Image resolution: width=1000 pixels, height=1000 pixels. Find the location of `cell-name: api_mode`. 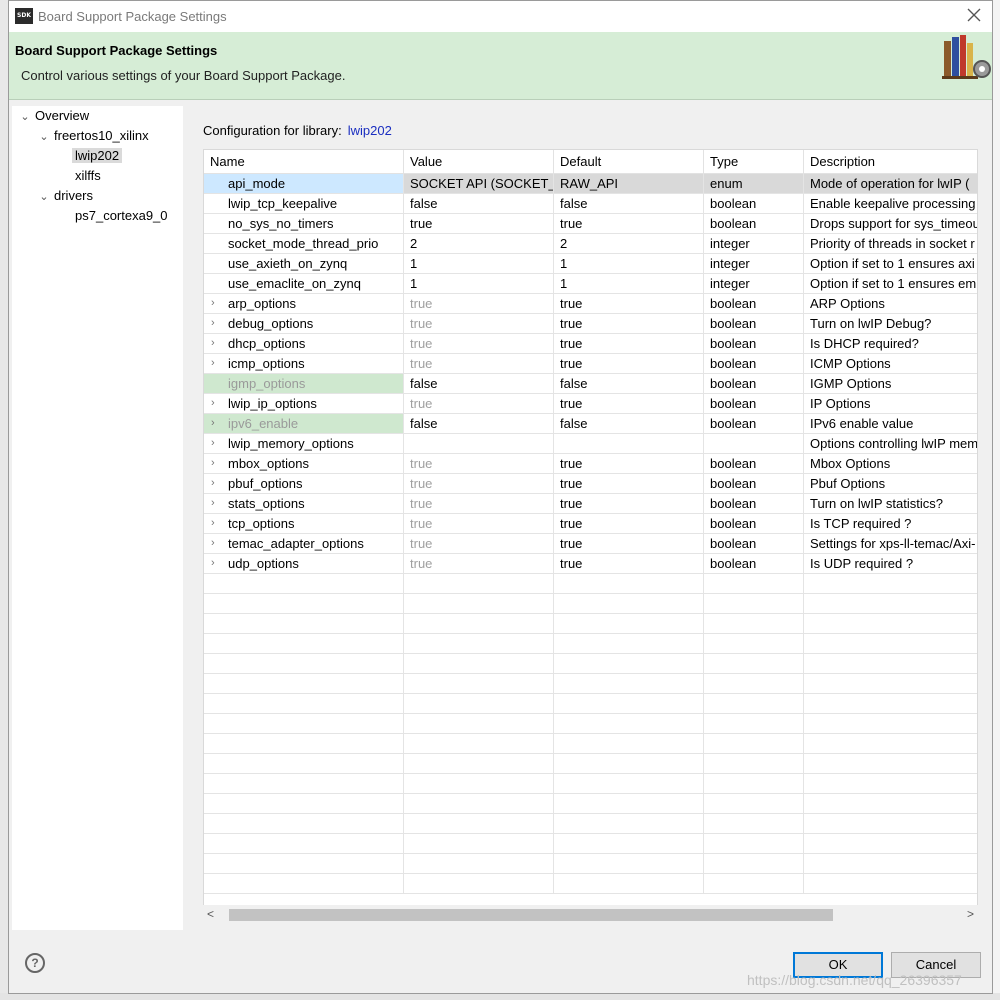

cell-name: api_mode is located at coordinates (304, 183).